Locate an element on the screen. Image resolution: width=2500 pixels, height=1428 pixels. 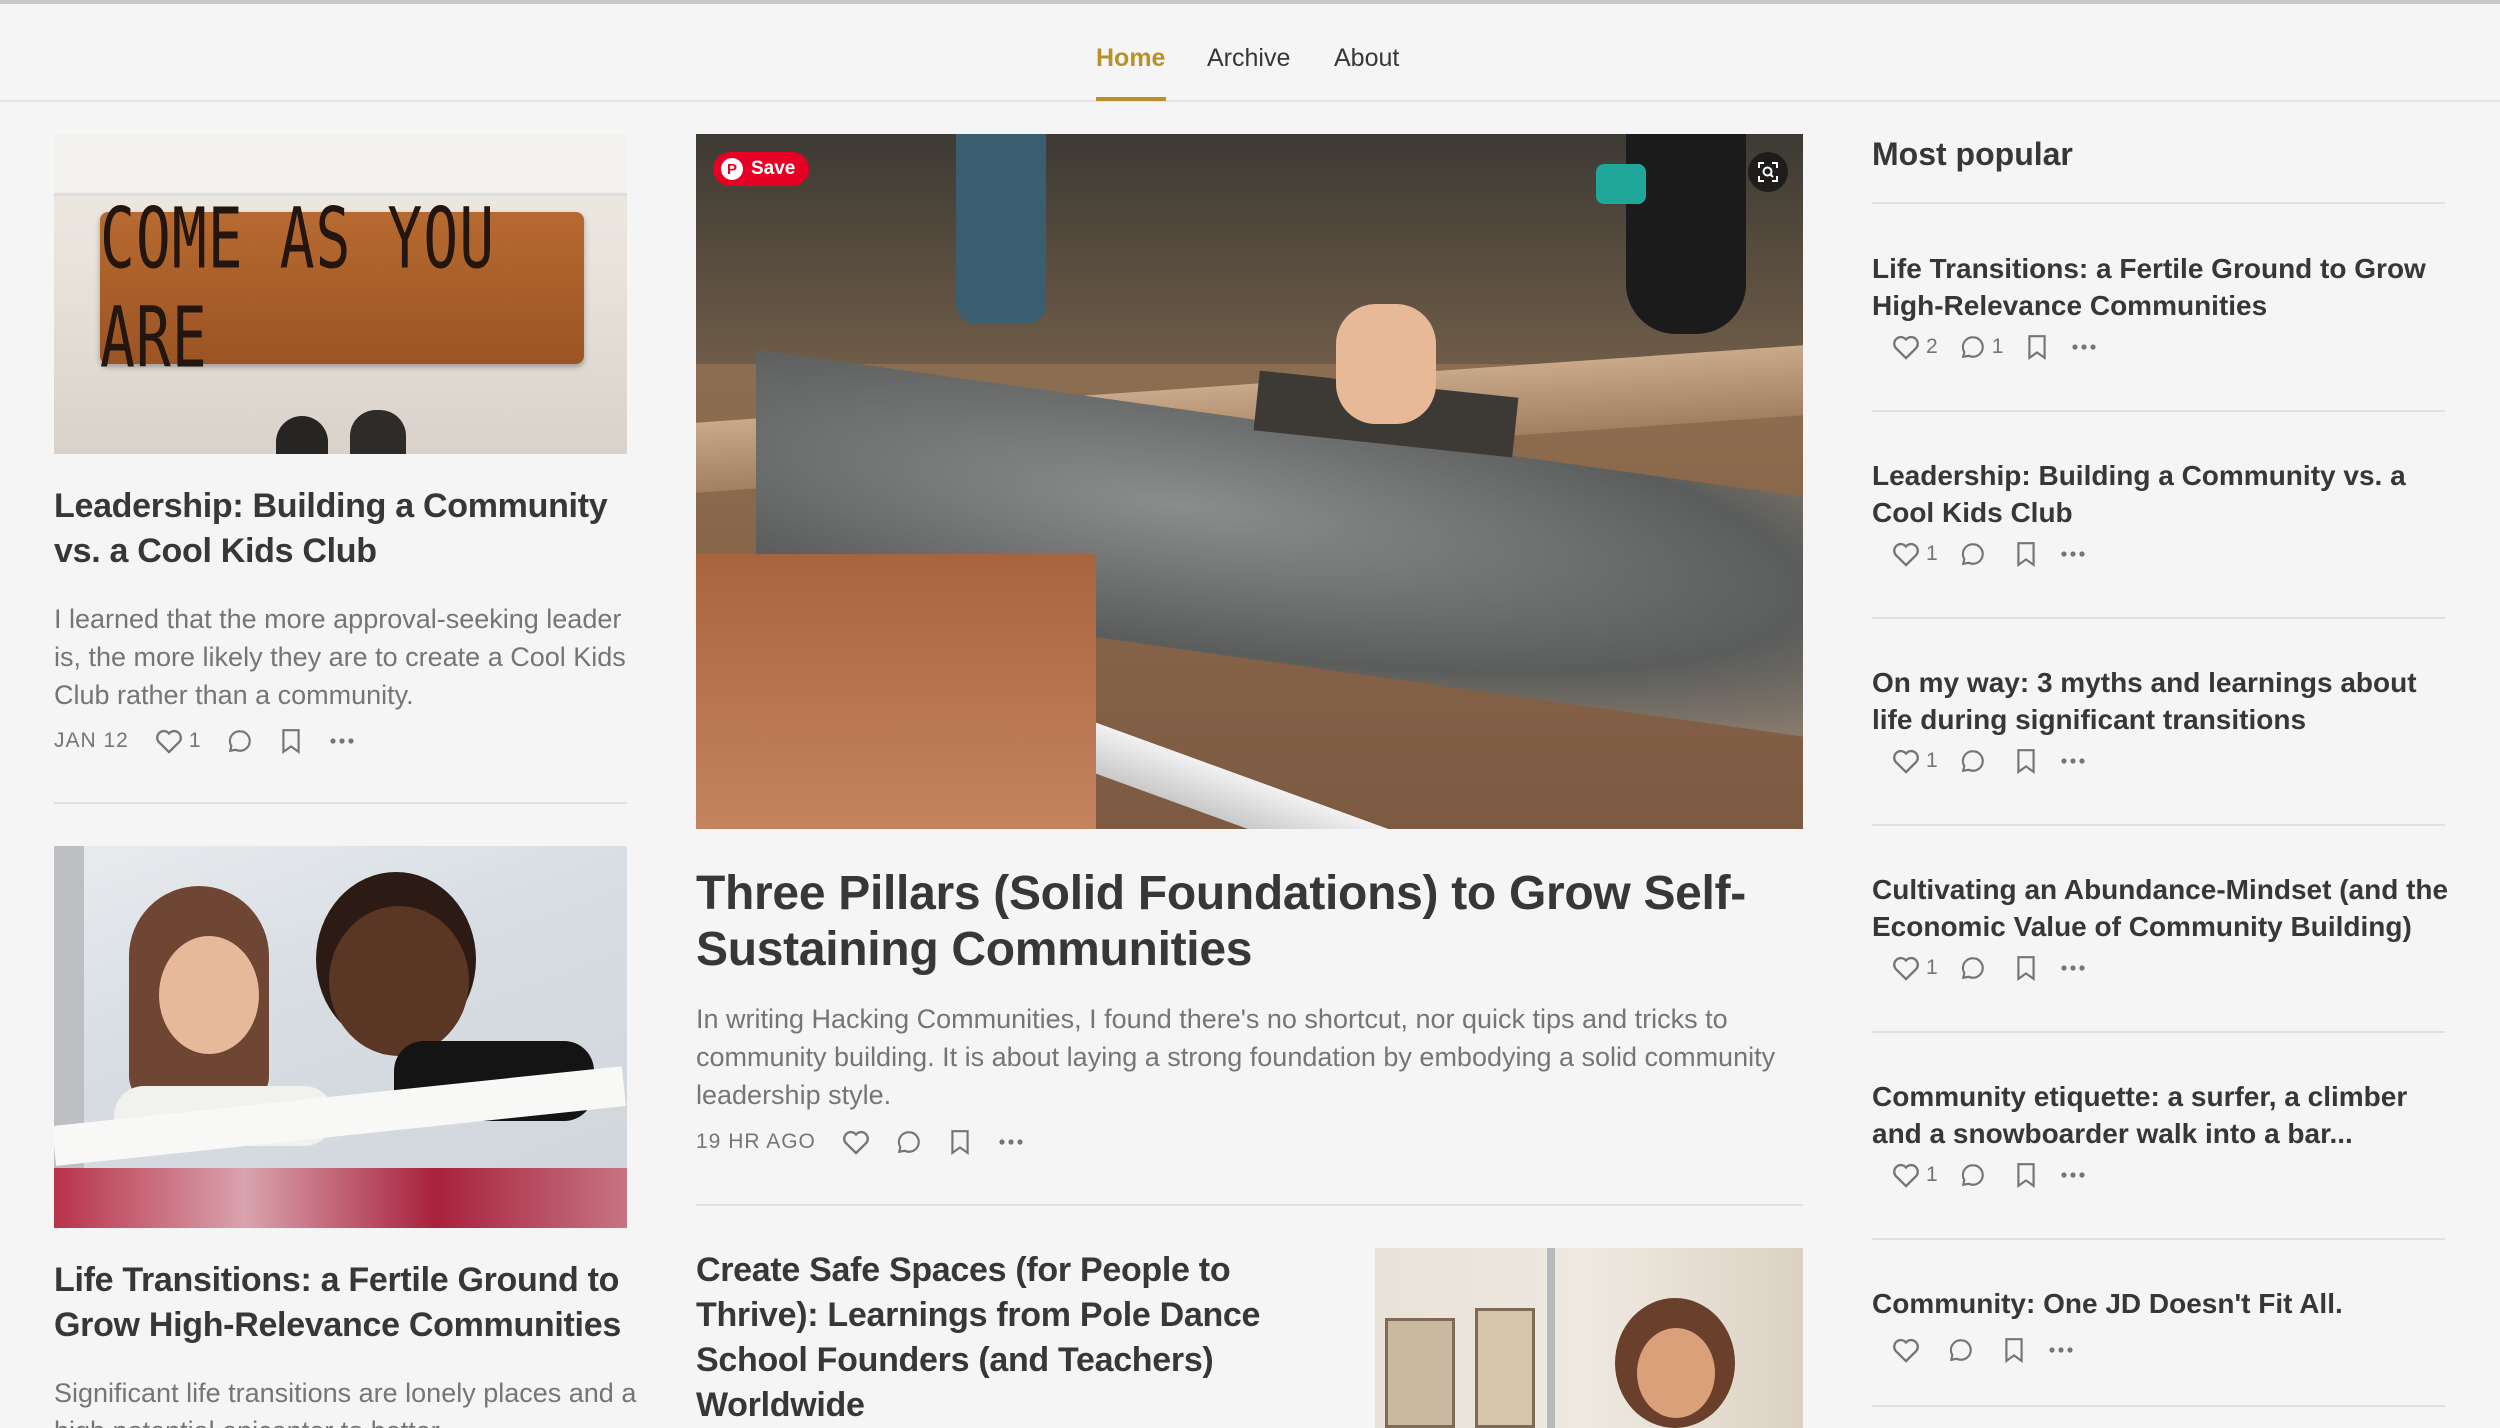
nav-archive: Archive is located at coordinates (1248, 58).